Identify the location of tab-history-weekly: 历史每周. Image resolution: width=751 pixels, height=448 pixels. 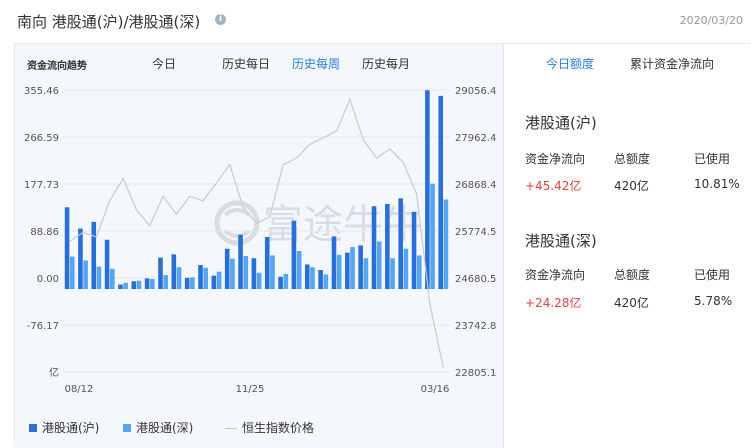
(316, 63).